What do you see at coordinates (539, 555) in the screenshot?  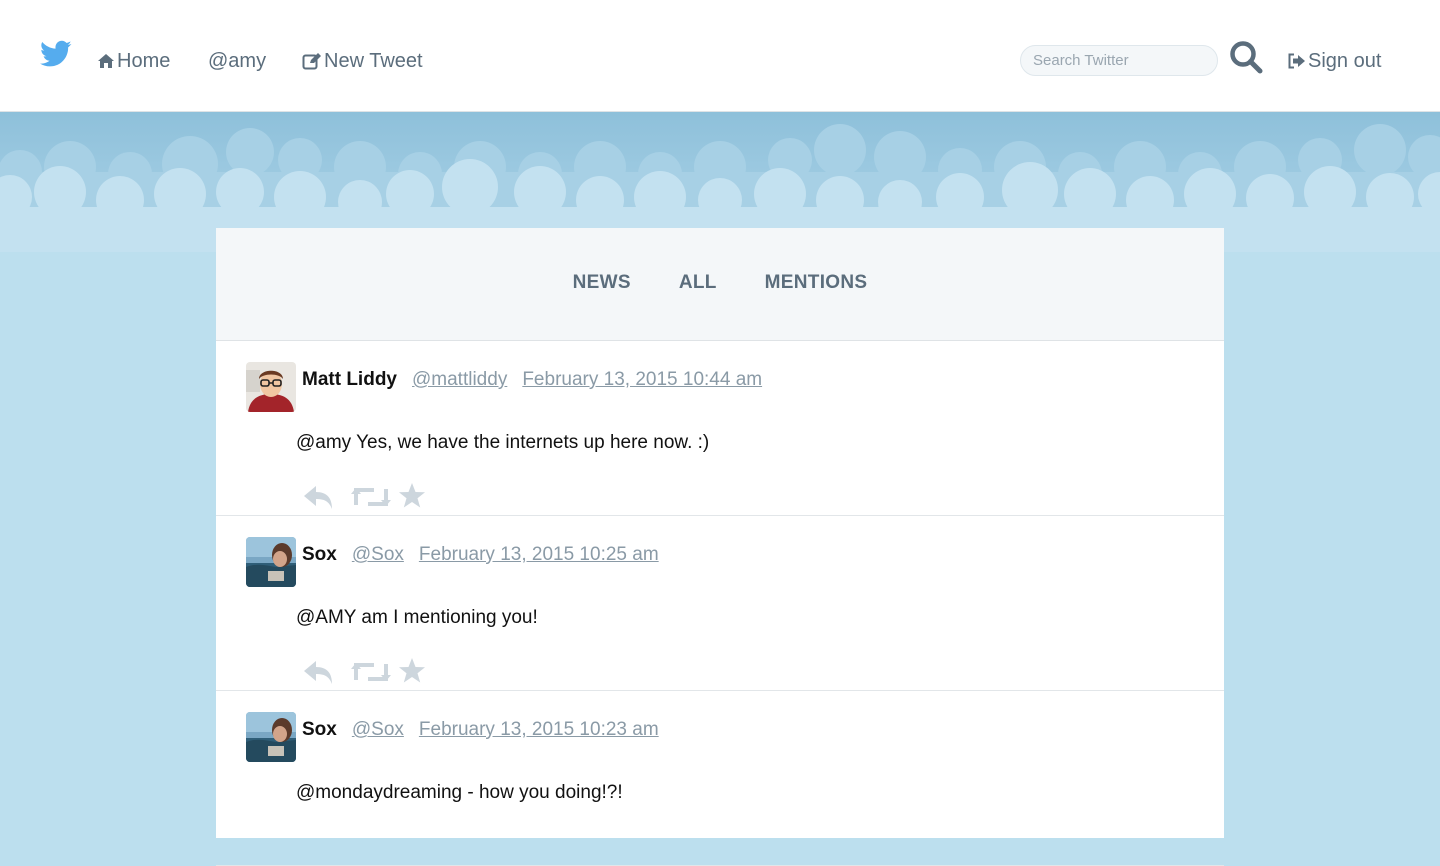 I see `tweet-timestamp: February 13, 2015 10:25 am` at bounding box center [539, 555].